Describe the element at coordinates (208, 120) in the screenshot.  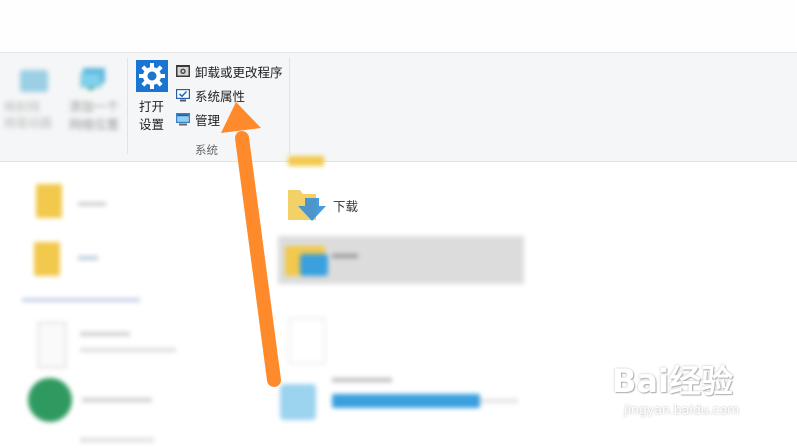
I see `manage-label: 管理` at that location.